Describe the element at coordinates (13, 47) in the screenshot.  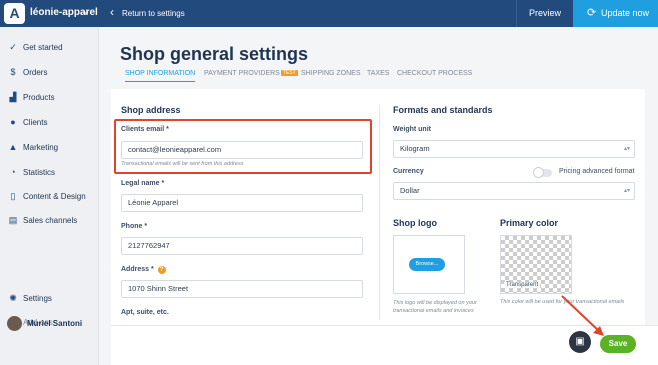
I see `check-circle-icon: ✓` at that location.